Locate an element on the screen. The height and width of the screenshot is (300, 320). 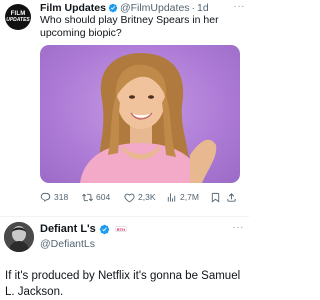
view-count: 2,7M is located at coordinates (189, 197).